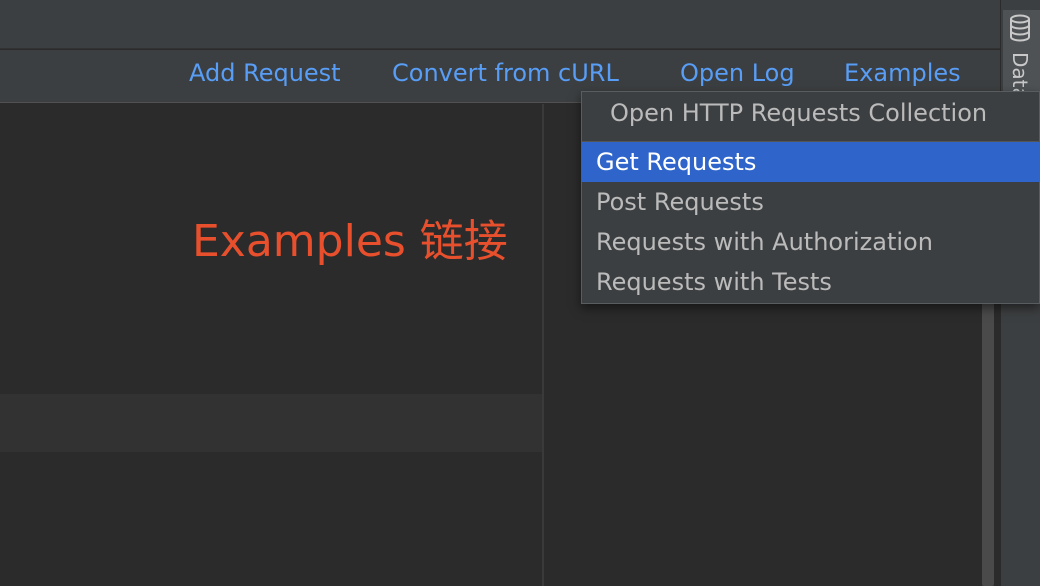 This screenshot has height=586, width=1040. Describe the element at coordinates (811, 242) in the screenshot. I see `menu-item-requests-with-authorization: Requests with Authorization` at that location.